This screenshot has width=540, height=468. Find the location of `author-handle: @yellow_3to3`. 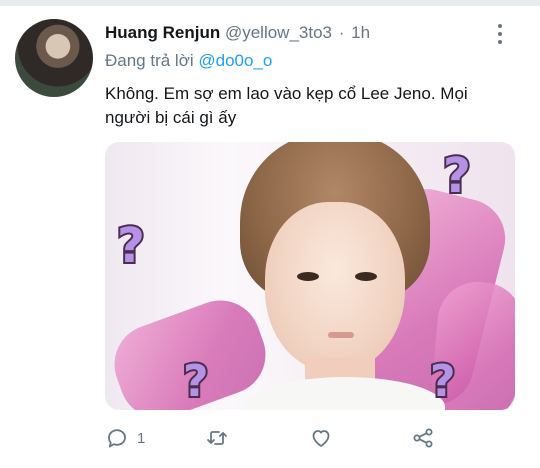

author-handle: @yellow_3to3 is located at coordinates (278, 32).